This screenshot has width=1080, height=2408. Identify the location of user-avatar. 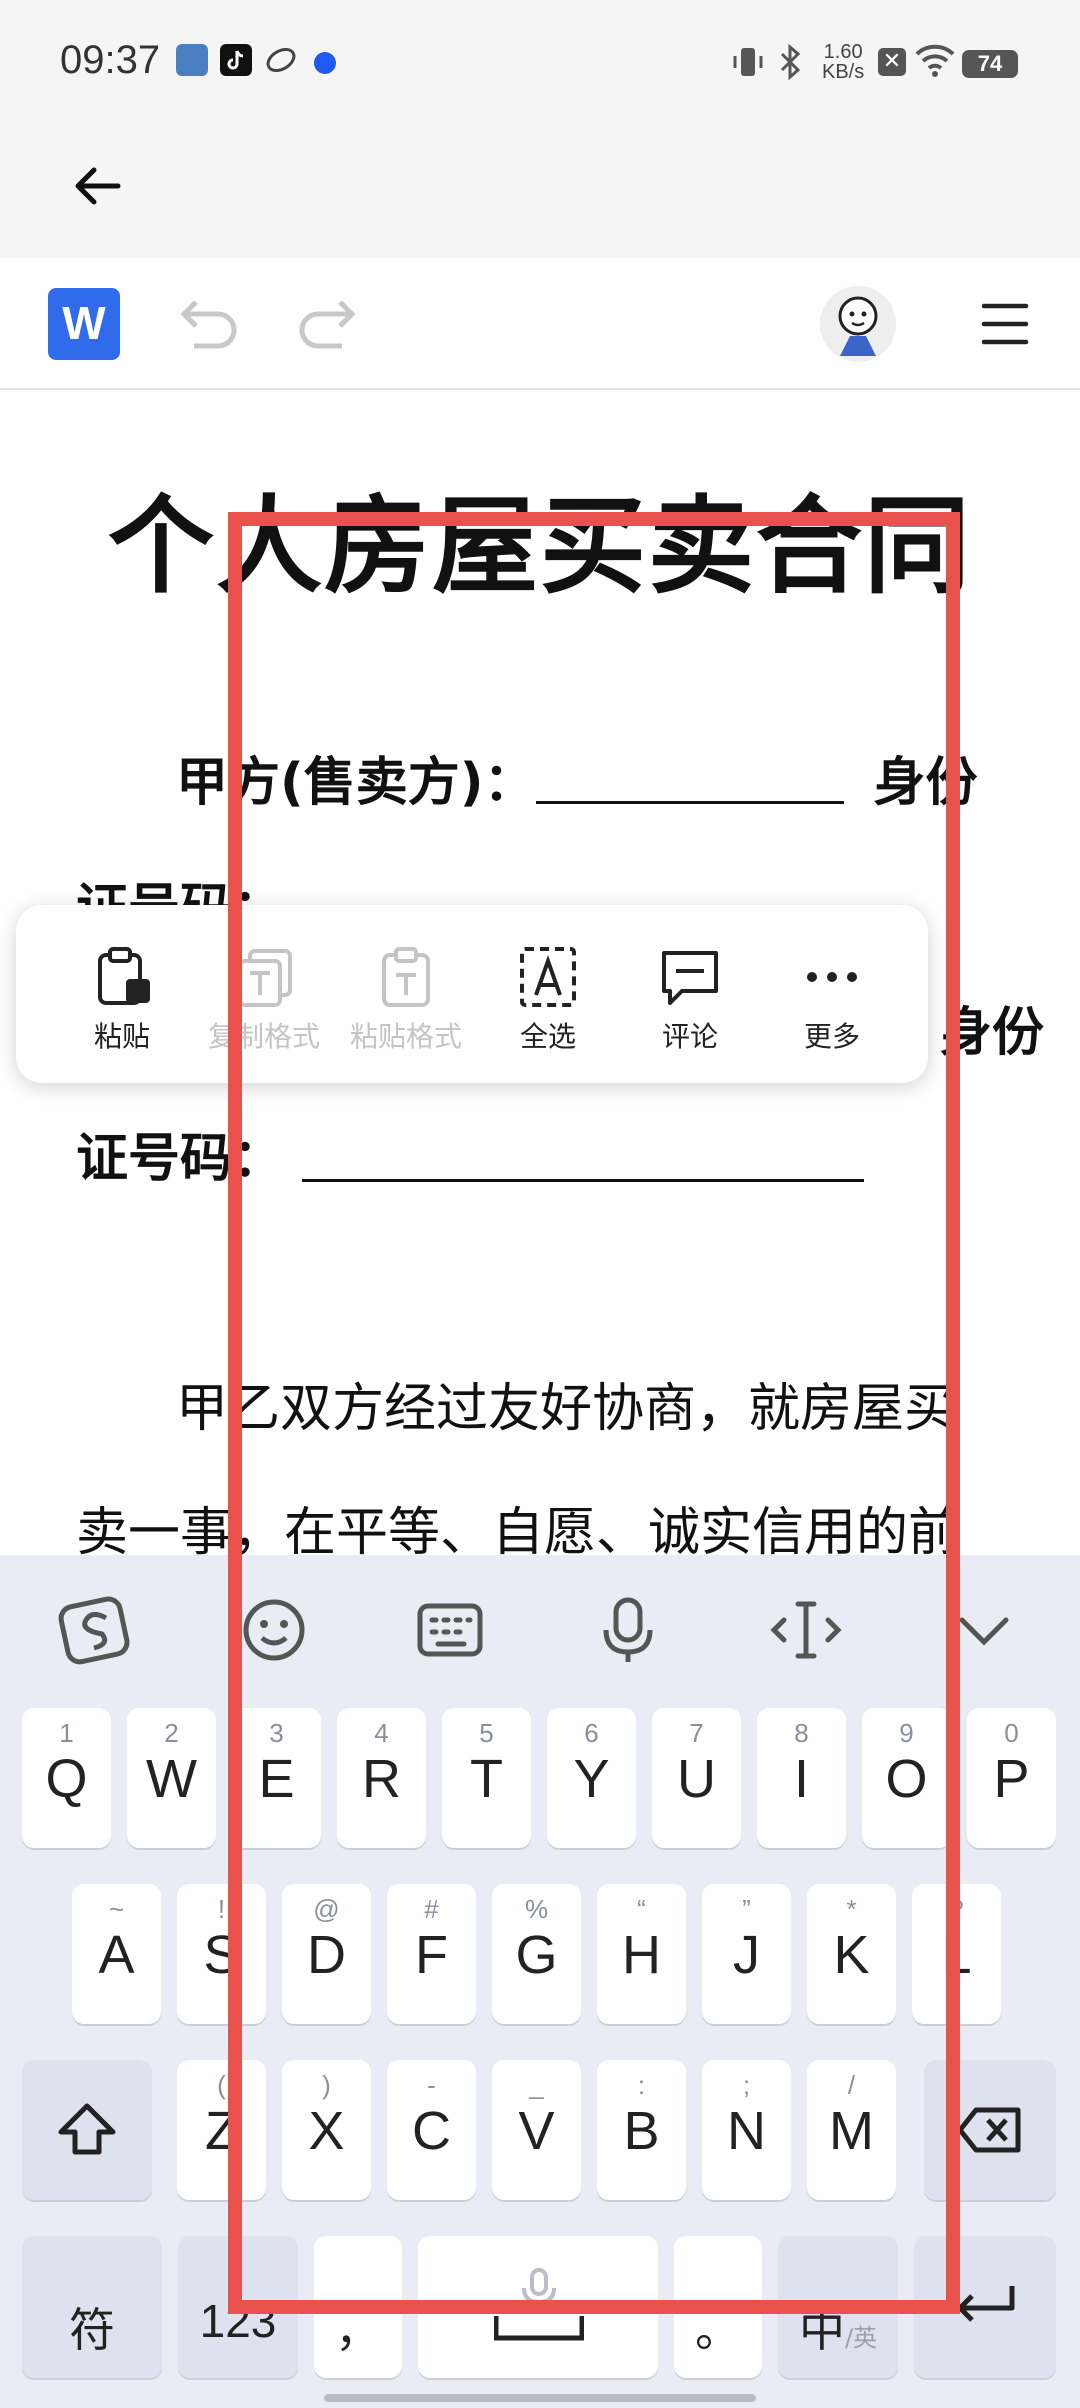
(858, 324).